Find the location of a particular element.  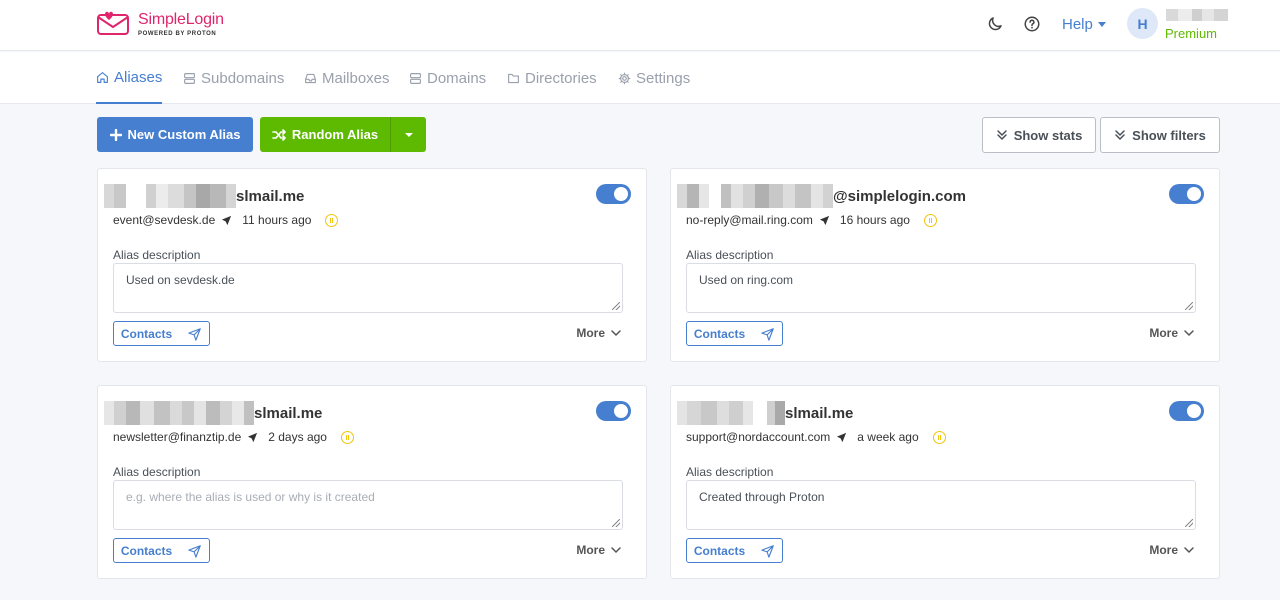

last-contact-email: support@nordaccount.com is located at coordinates (758, 437).